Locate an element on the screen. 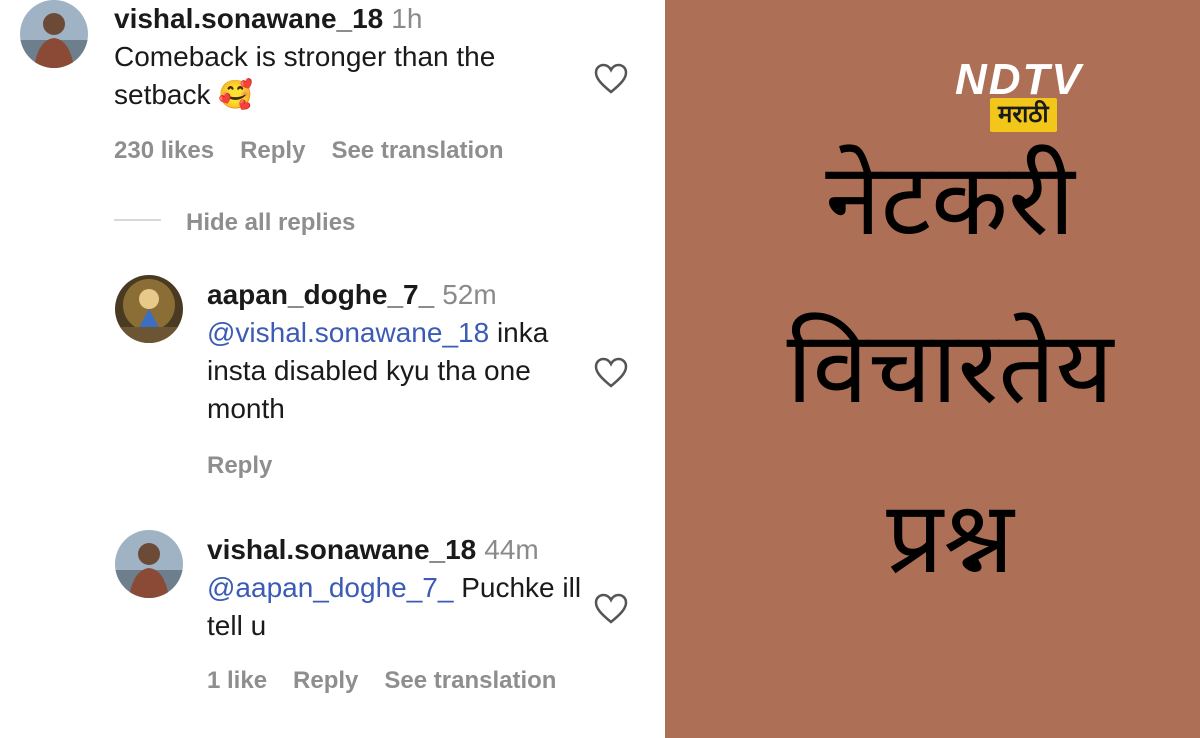 This screenshot has width=1200, height=738. comment-meta: 230 likes Reply See translation is located at coordinates (322, 151).